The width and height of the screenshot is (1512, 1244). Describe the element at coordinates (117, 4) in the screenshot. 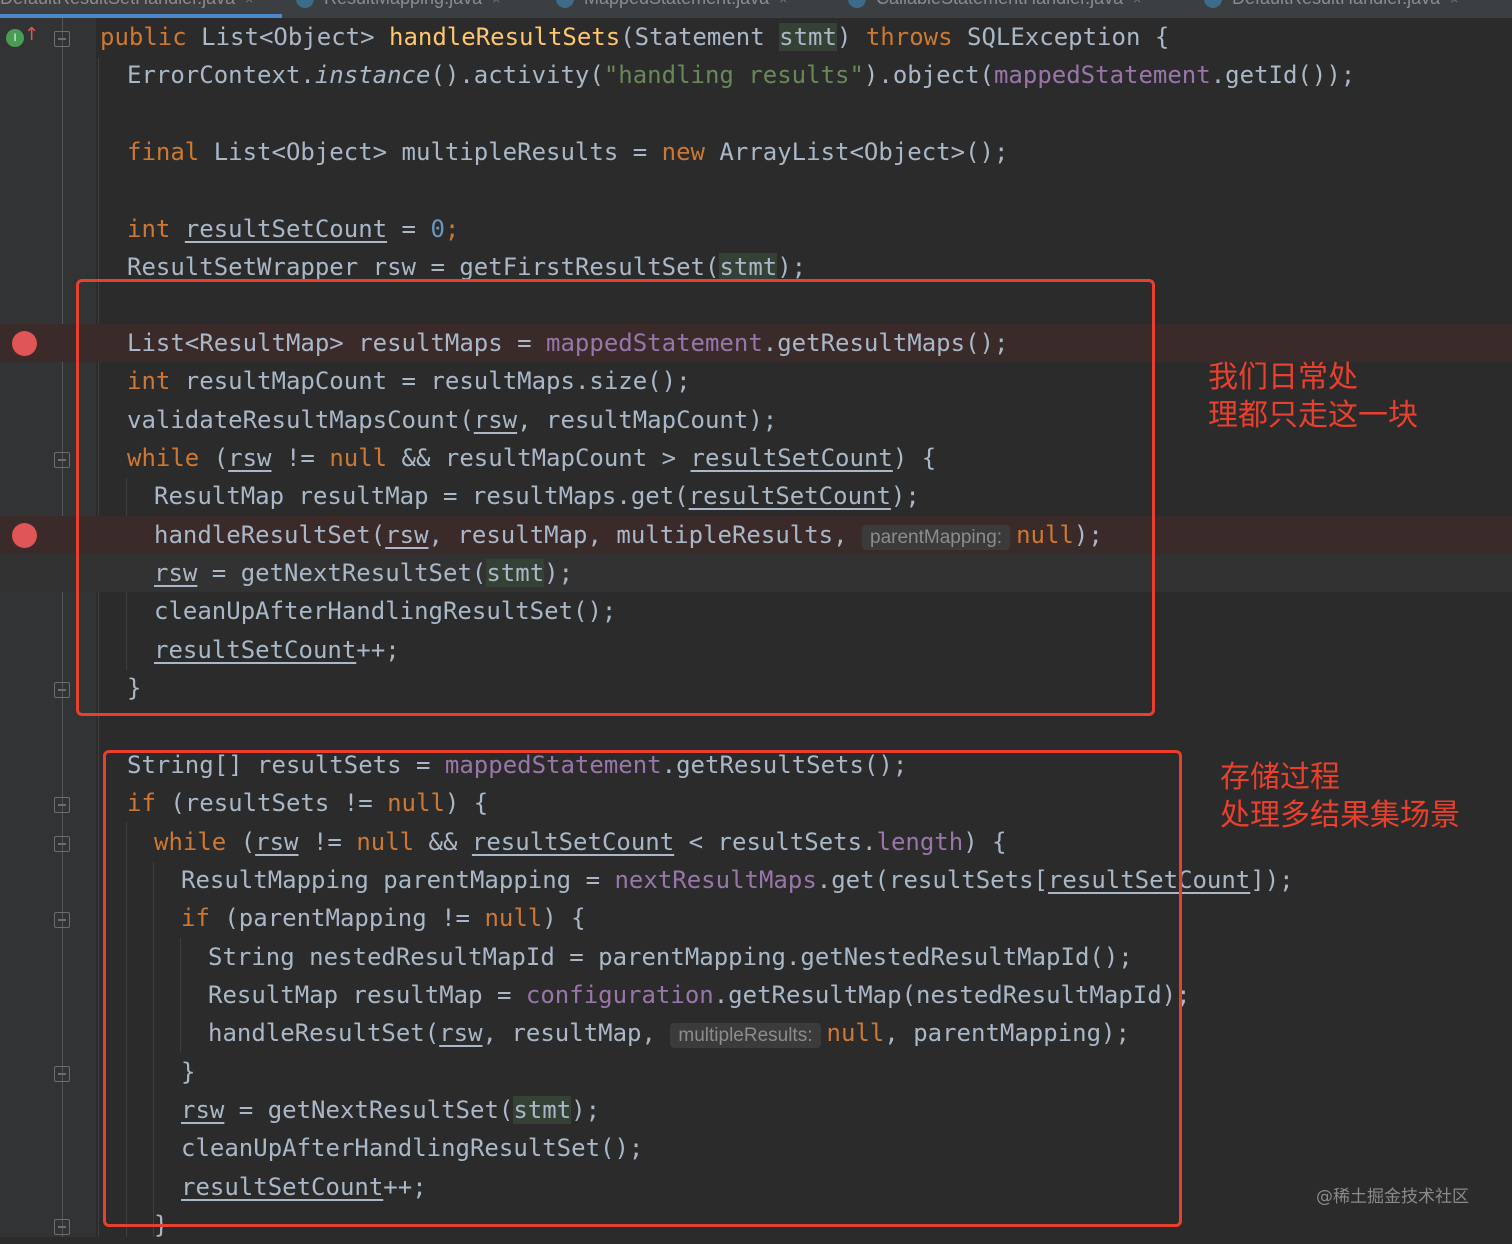

I see `tab-label: DefaultResultSetHandler.java` at that location.